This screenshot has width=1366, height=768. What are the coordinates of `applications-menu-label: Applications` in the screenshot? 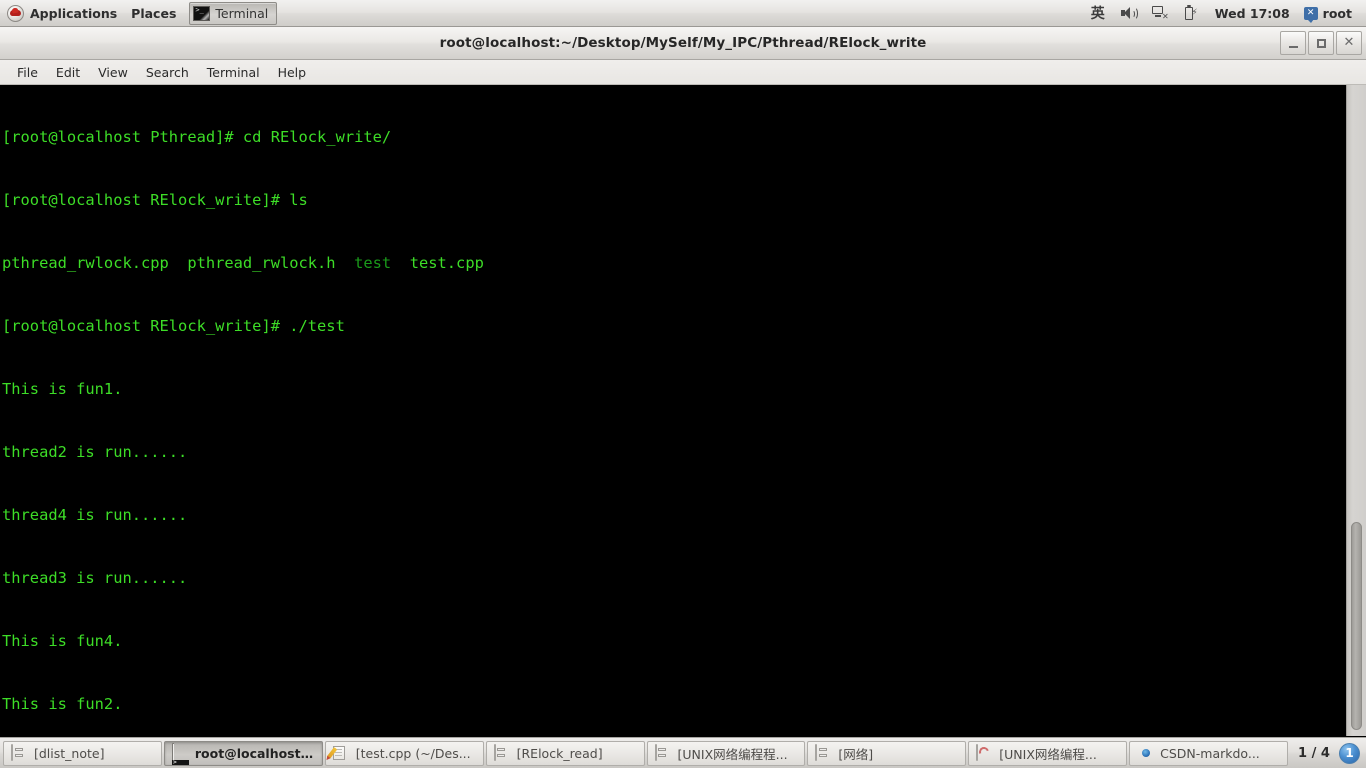 It's located at (74, 13).